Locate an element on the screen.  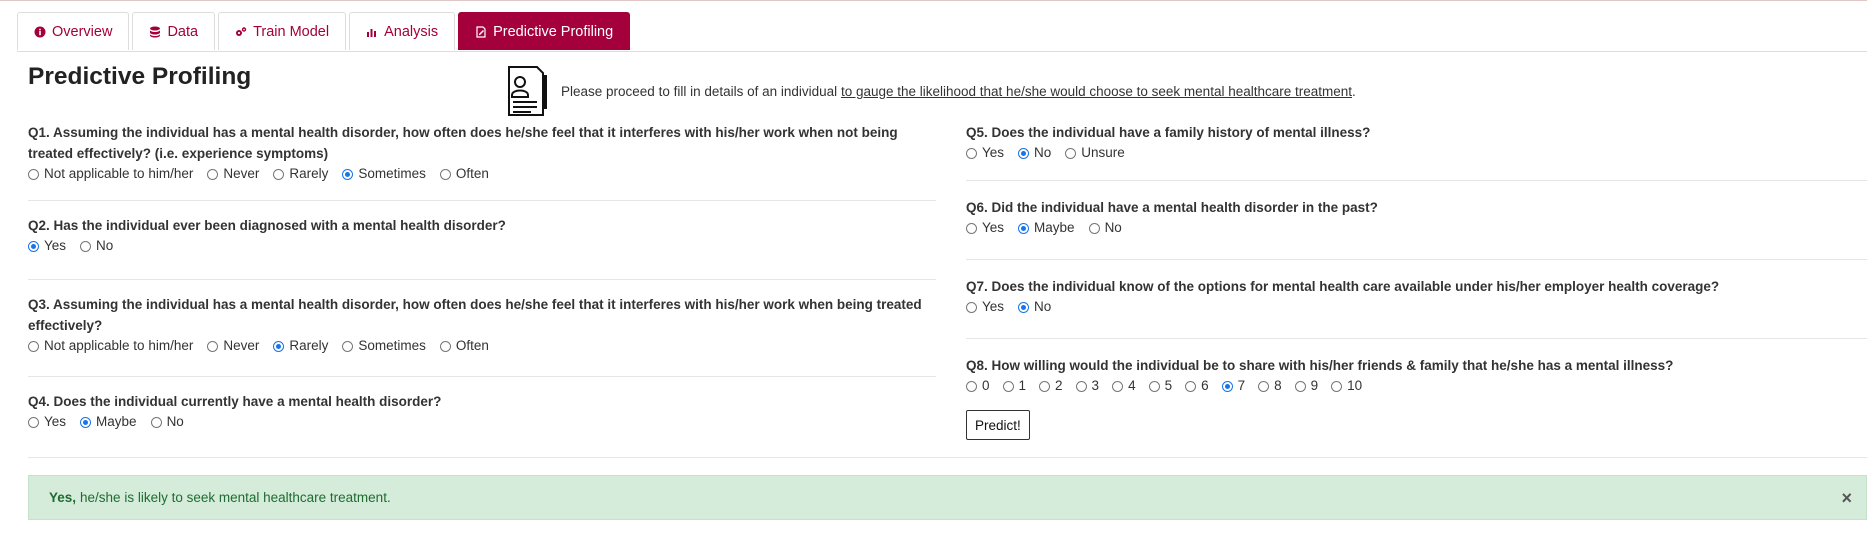
radio-option: 10 is located at coordinates (1346, 386).